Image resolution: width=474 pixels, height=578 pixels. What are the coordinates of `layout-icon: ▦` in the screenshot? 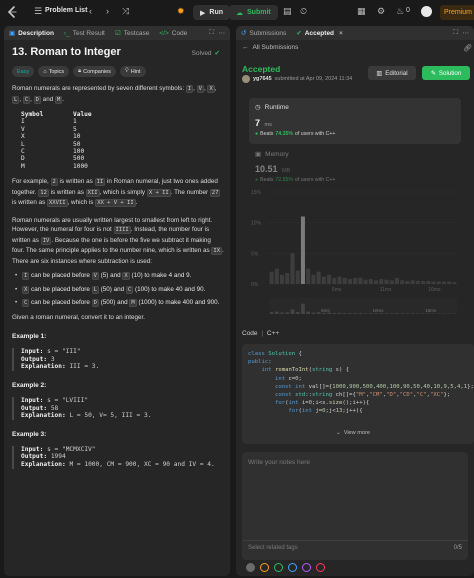 It's located at (361, 11).